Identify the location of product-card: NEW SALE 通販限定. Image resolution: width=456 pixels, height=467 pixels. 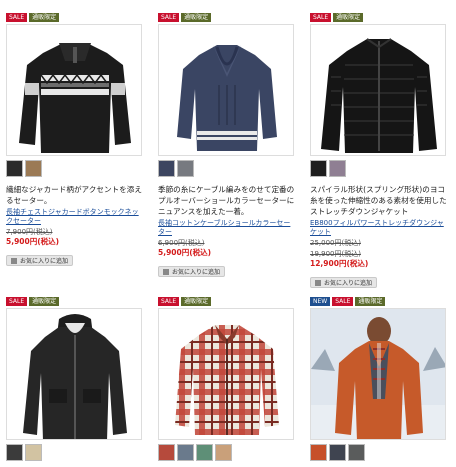
(379, 379).